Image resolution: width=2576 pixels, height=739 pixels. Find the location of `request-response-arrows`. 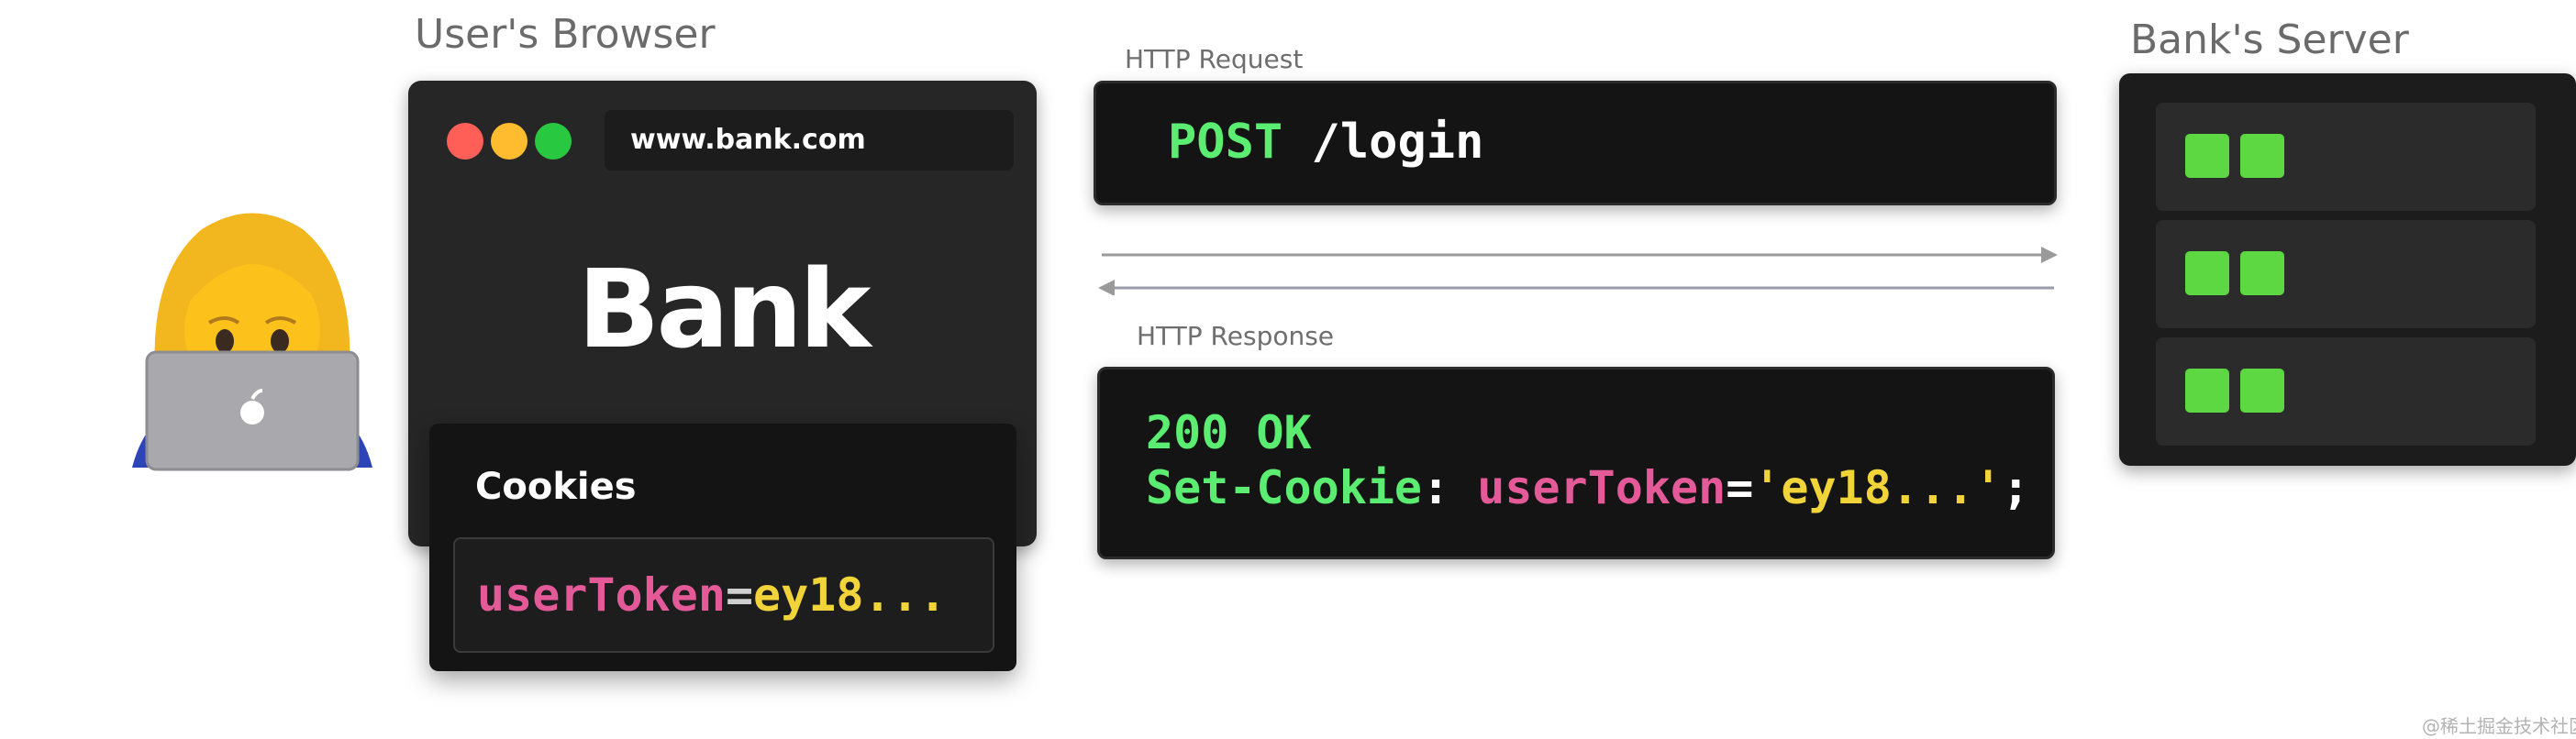

request-response-arrows is located at coordinates (1578, 271).